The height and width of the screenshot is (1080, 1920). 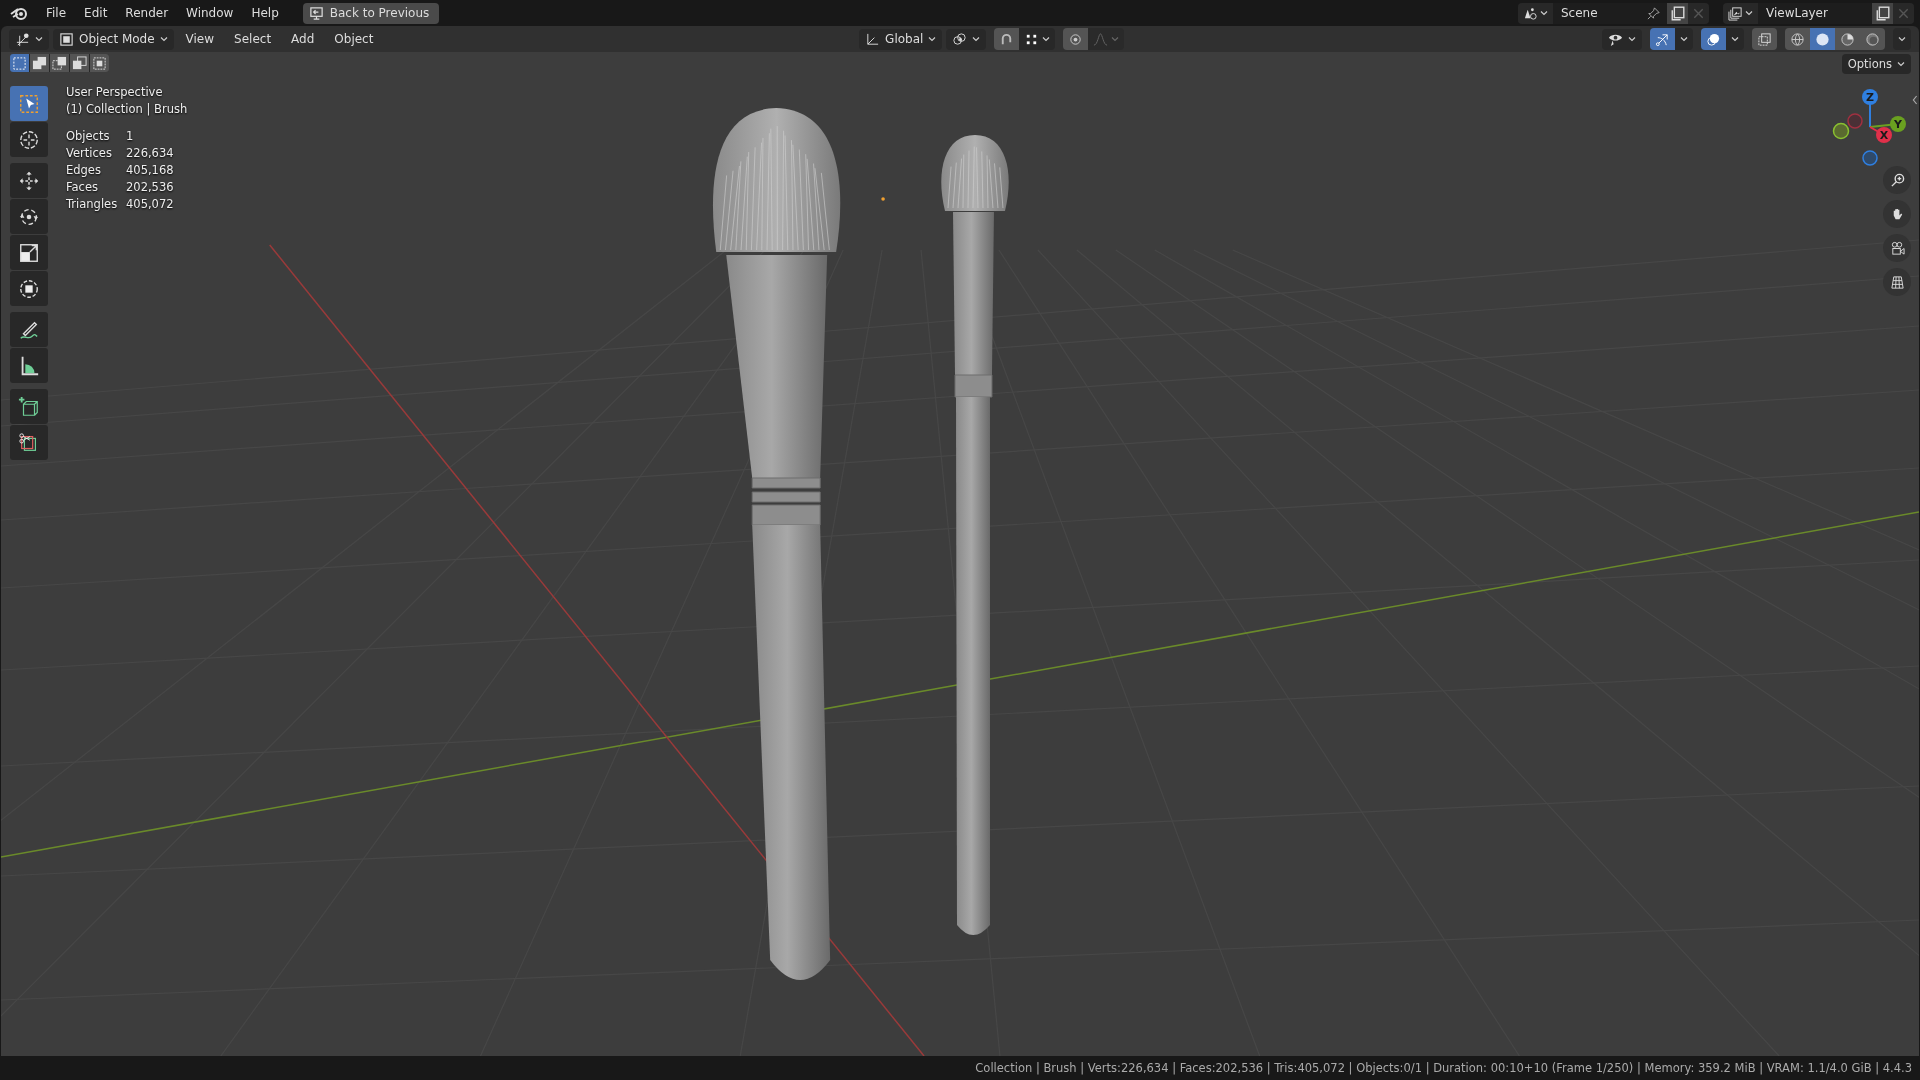 I want to click on overlays-toggle, so click(x=1713, y=39).